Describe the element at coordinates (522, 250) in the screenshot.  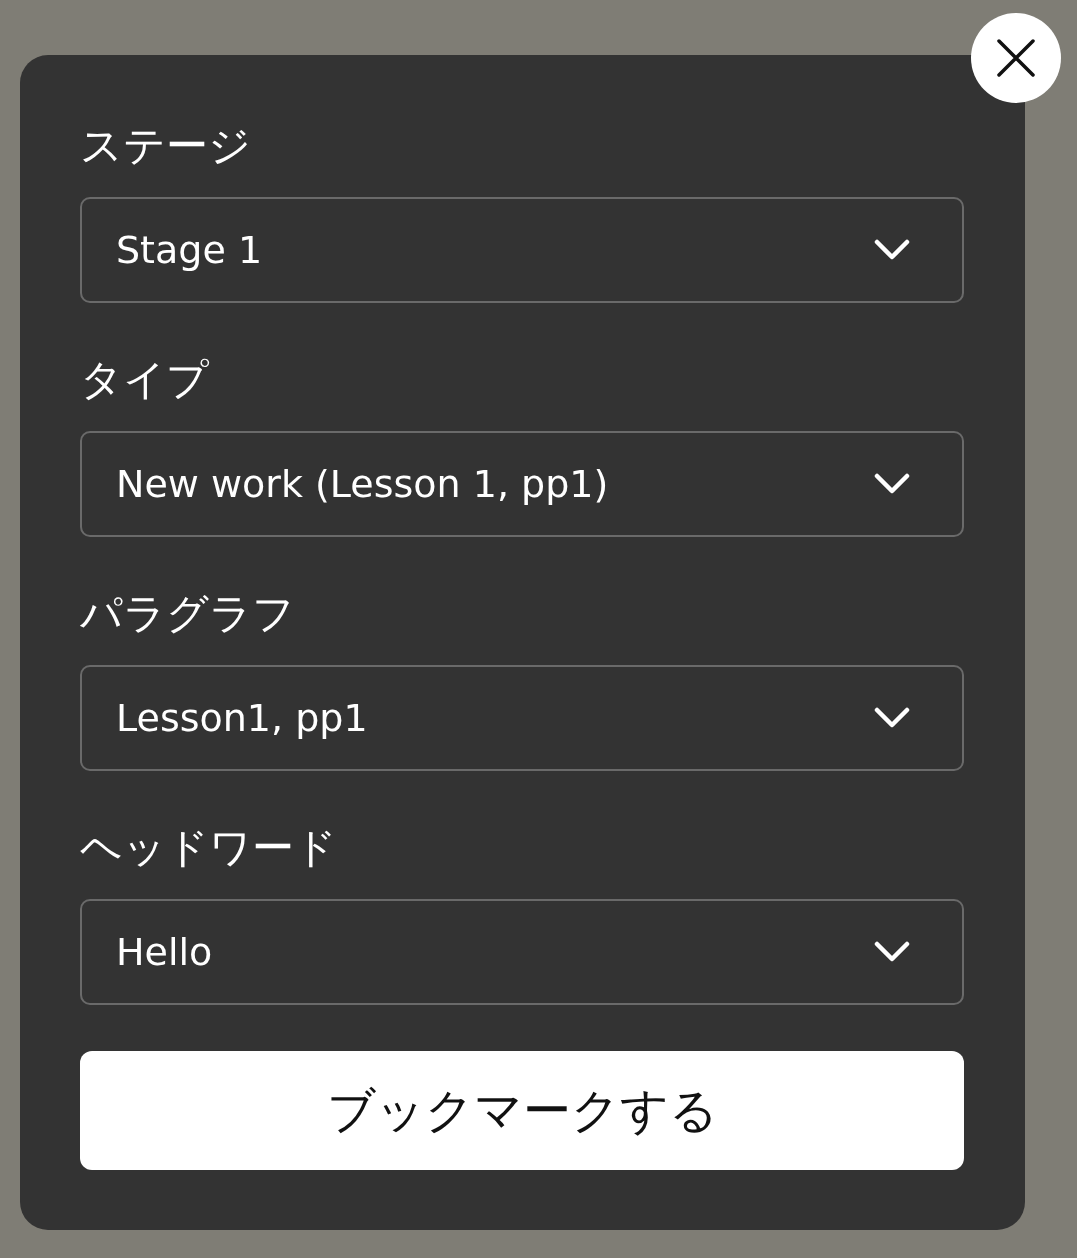
I see `dropdown: Stage 1` at that location.